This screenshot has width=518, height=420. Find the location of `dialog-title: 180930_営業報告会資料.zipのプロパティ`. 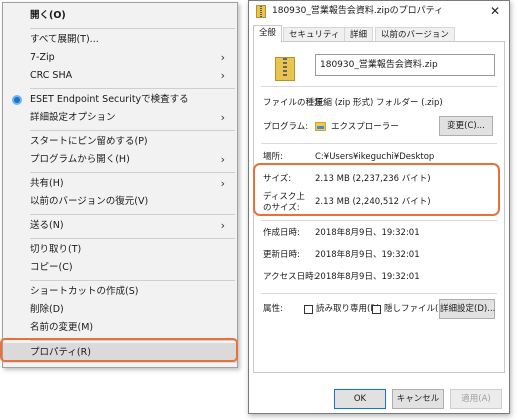

dialog-title: 180930_営業報告会資料.zipのプロパティ is located at coordinates (358, 11).